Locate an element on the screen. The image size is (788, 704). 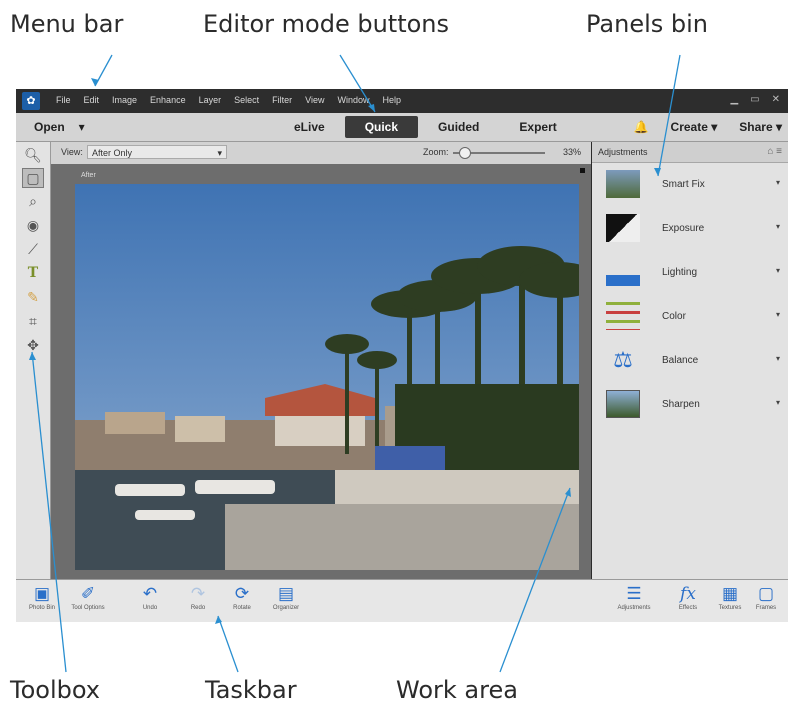
menu-bar-leader is located at coordinates (103, 70).